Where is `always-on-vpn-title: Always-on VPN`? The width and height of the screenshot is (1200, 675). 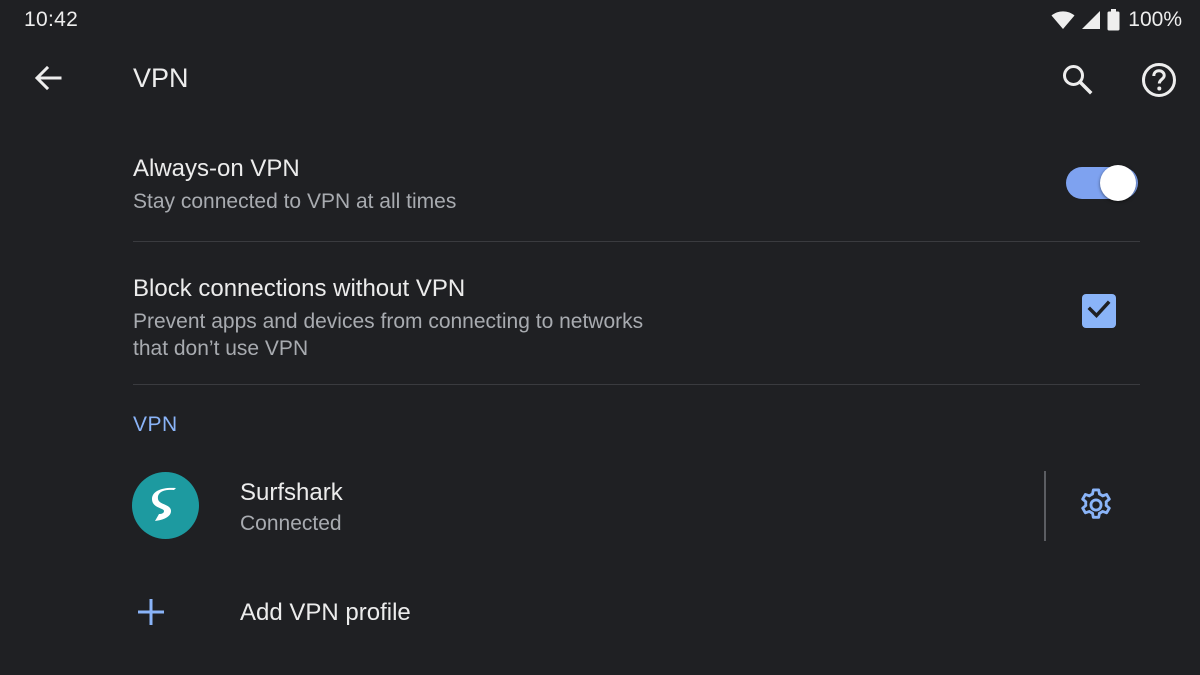 always-on-vpn-title: Always-on VPN is located at coordinates (216, 168).